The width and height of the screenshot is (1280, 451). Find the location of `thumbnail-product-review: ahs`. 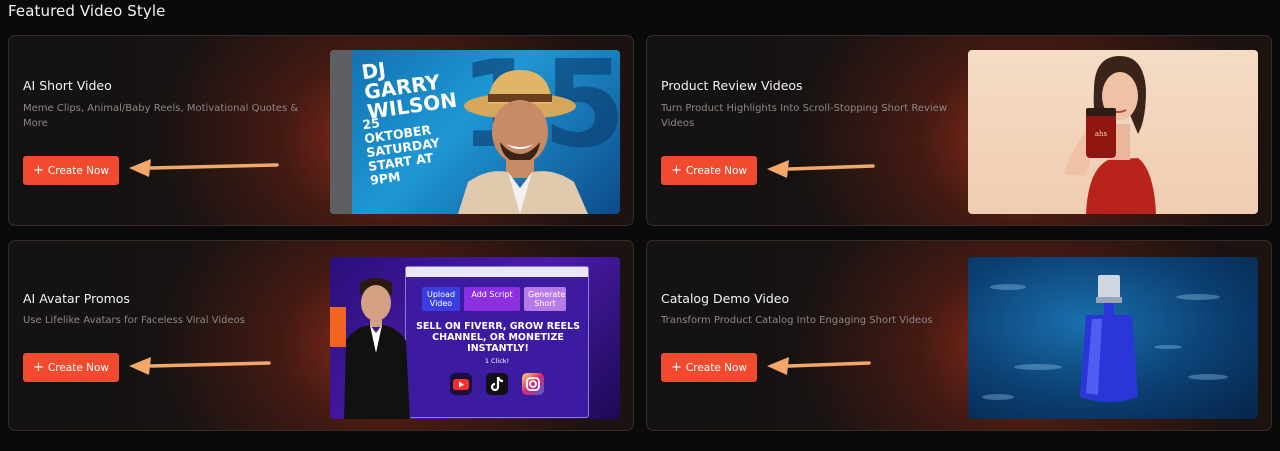

thumbnail-product-review: ahs is located at coordinates (1113, 132).